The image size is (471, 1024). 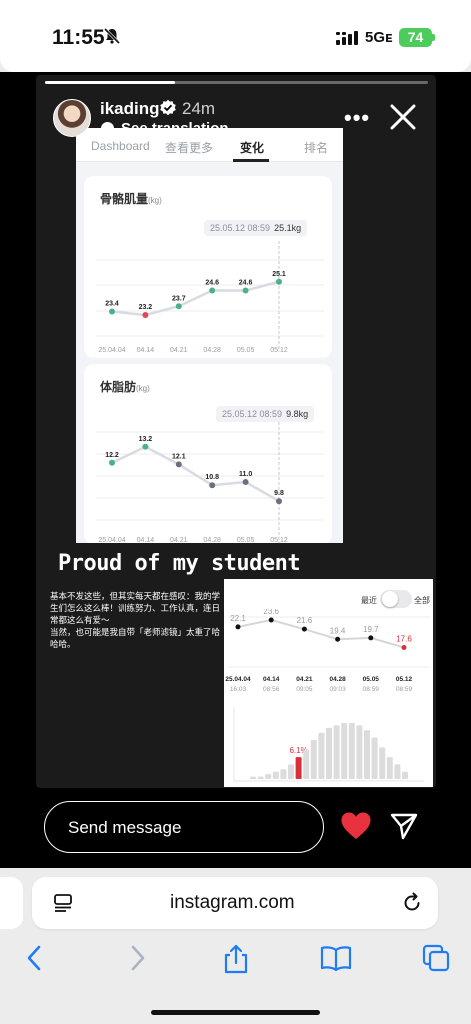 I want to click on distribution-histogram: 6.1%, so click(x=328, y=744).